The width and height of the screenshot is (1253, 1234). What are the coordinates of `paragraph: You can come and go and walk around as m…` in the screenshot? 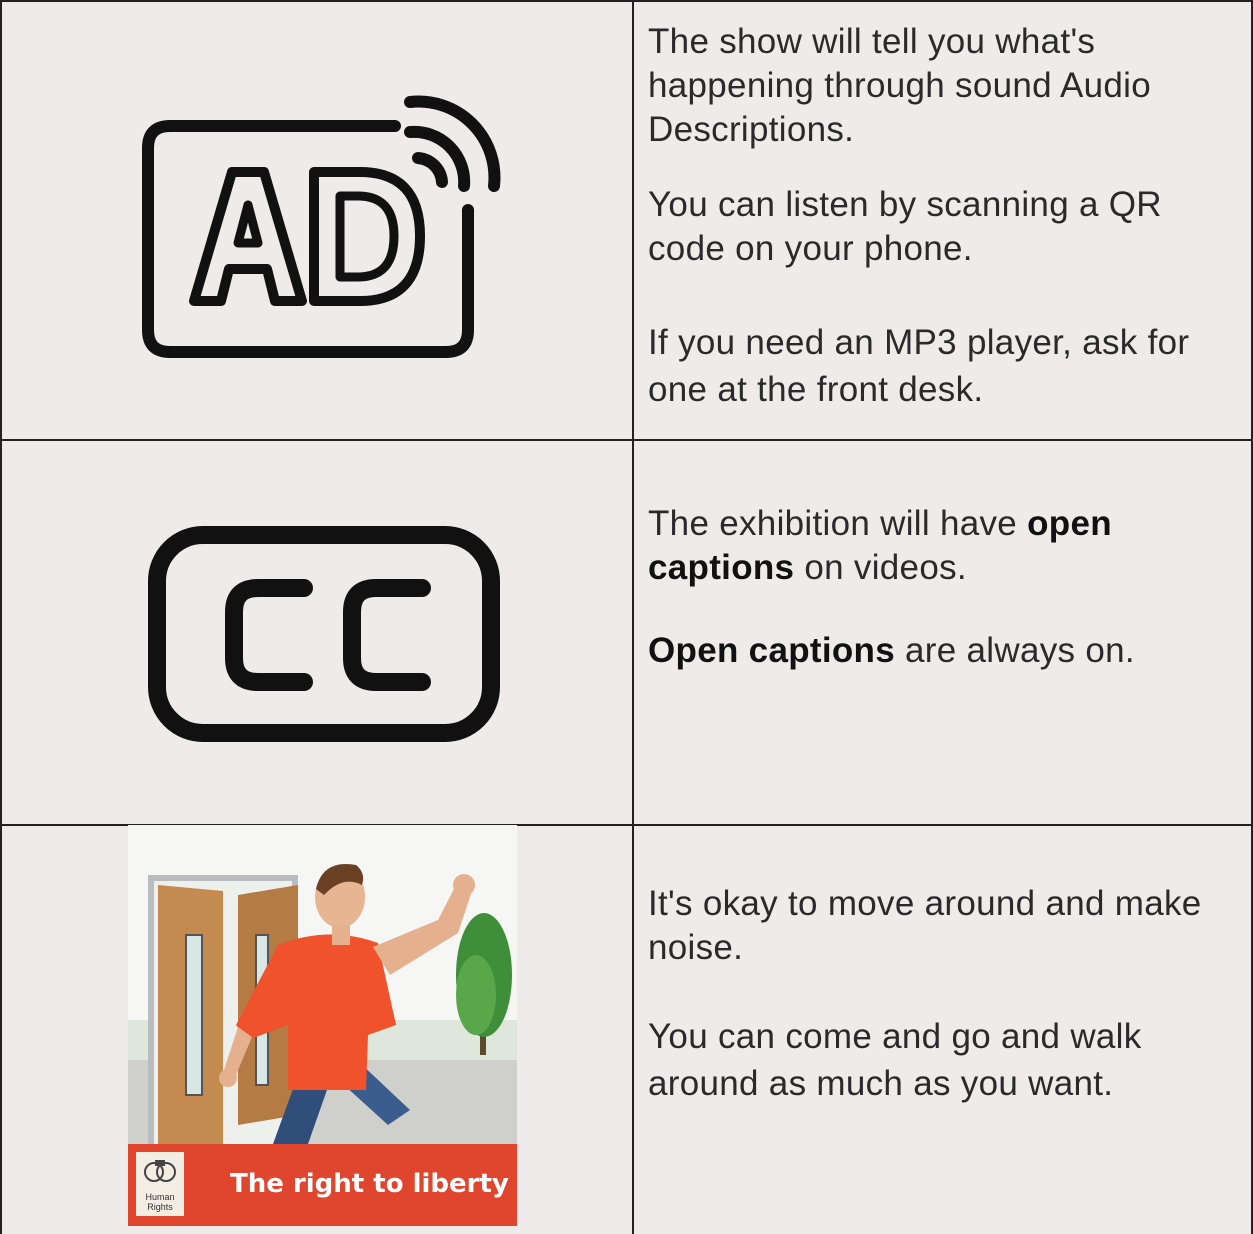 It's located at (895, 1060).